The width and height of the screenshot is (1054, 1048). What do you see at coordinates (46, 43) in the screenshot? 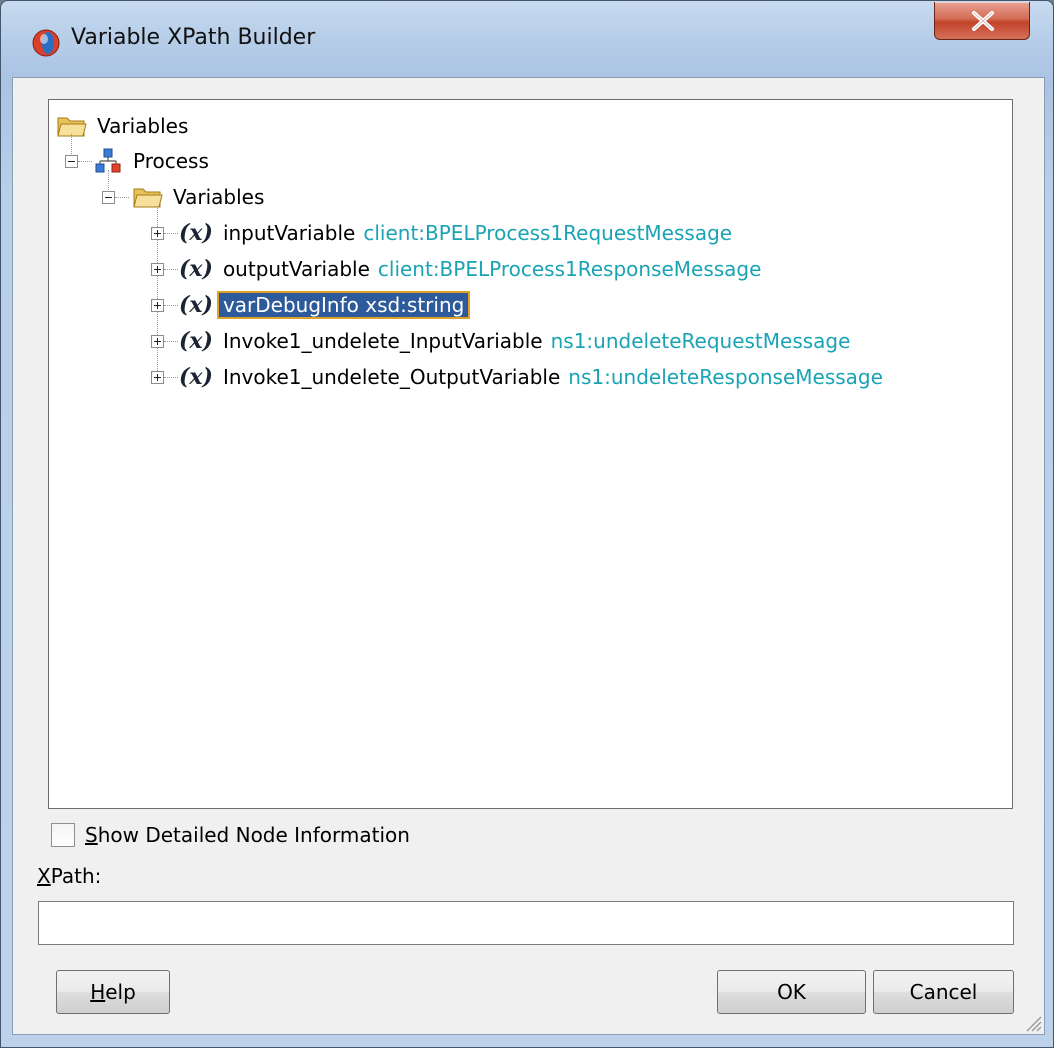
I see `oracle-app-icon` at bounding box center [46, 43].